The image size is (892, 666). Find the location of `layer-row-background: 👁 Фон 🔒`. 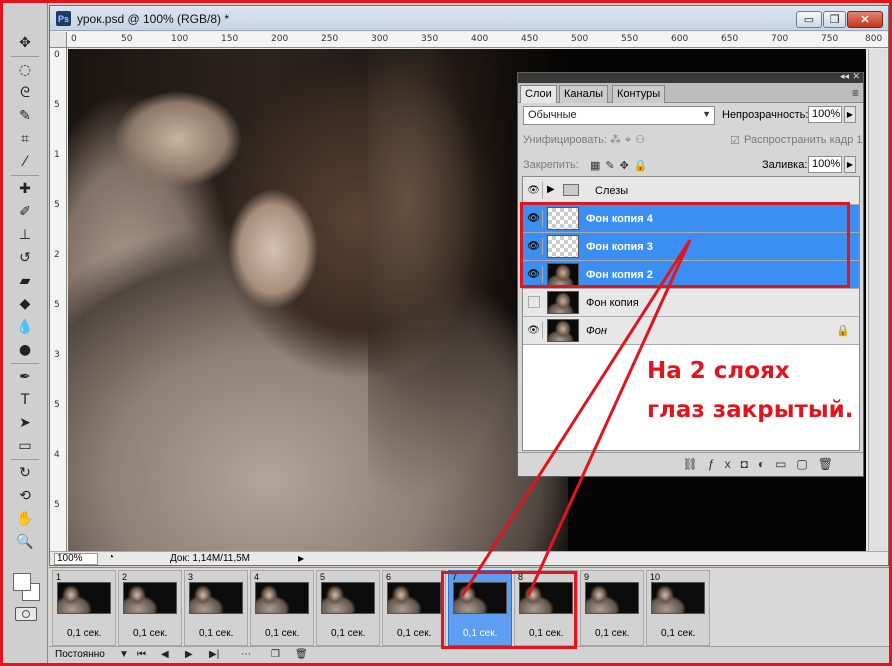

layer-row-background: 👁 Фон 🔒 is located at coordinates (691, 331).